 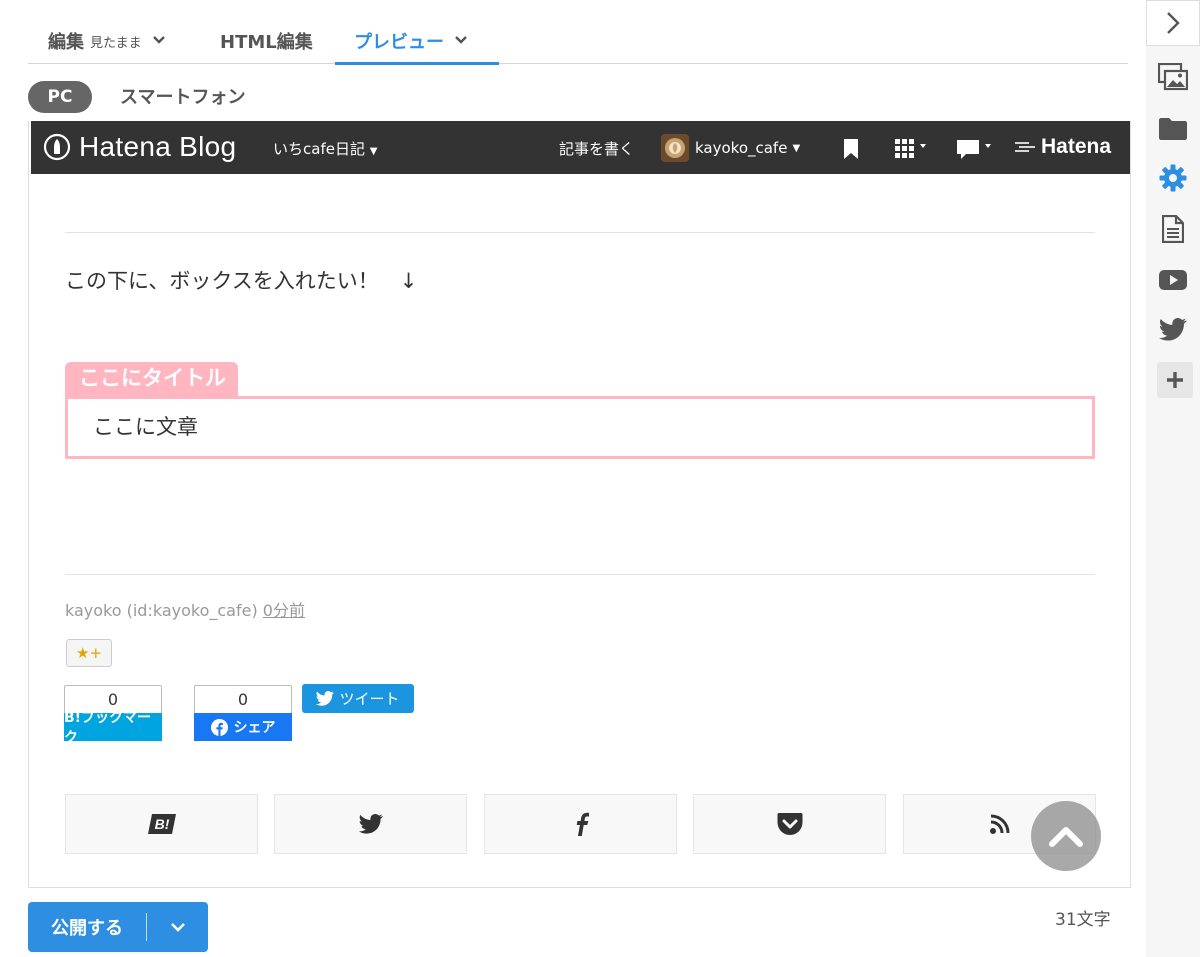 I want to click on sidebar-document-icon, so click(x=1173, y=229).